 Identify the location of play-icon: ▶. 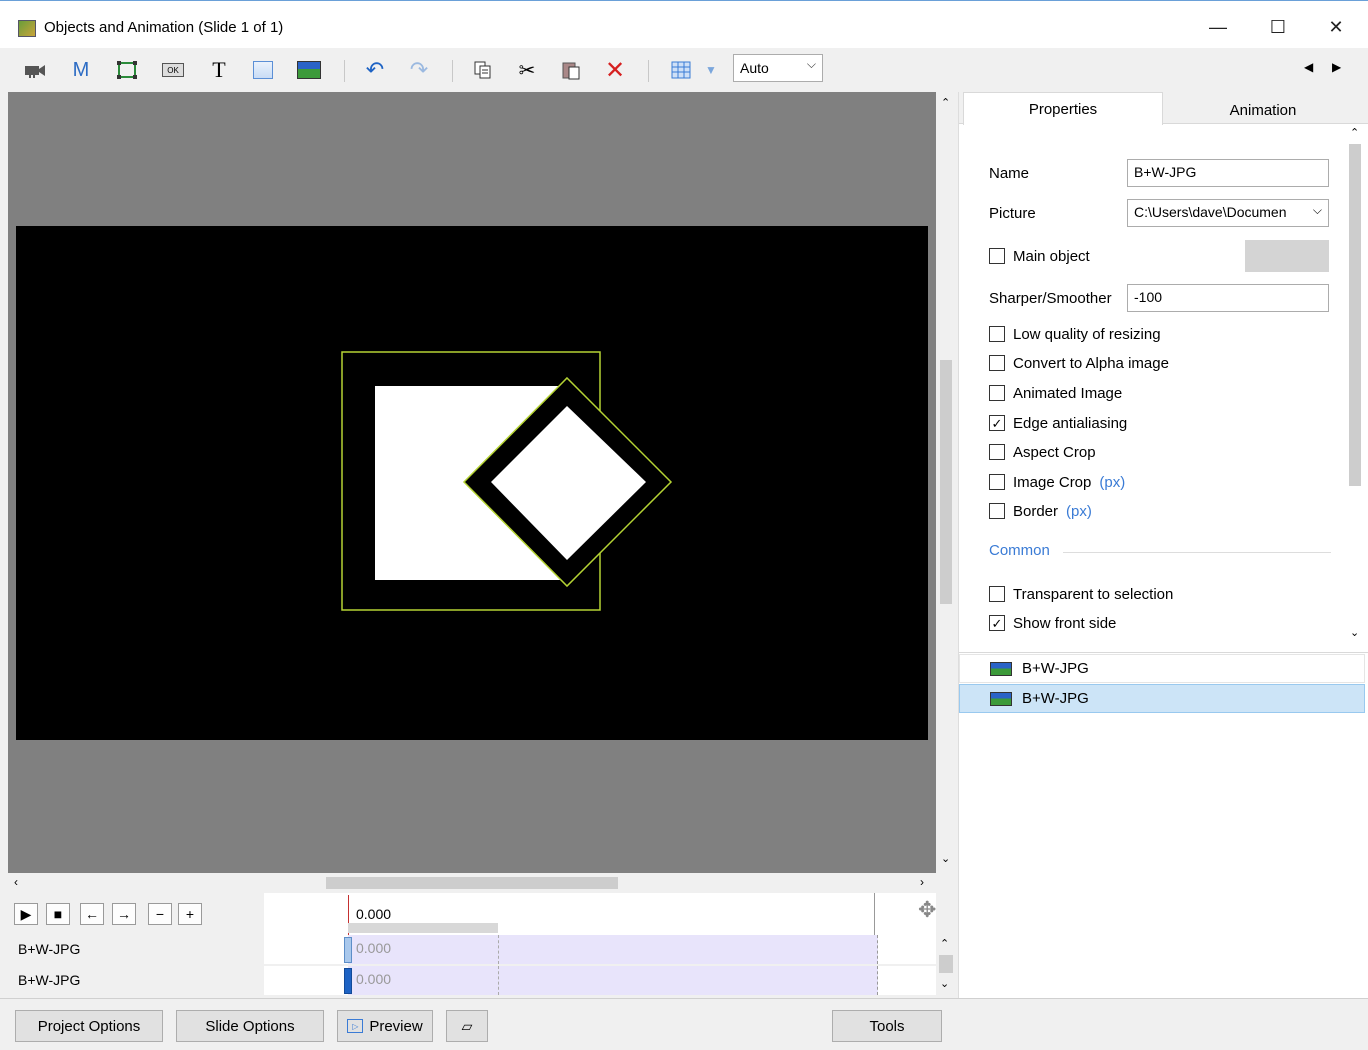
(26, 914).